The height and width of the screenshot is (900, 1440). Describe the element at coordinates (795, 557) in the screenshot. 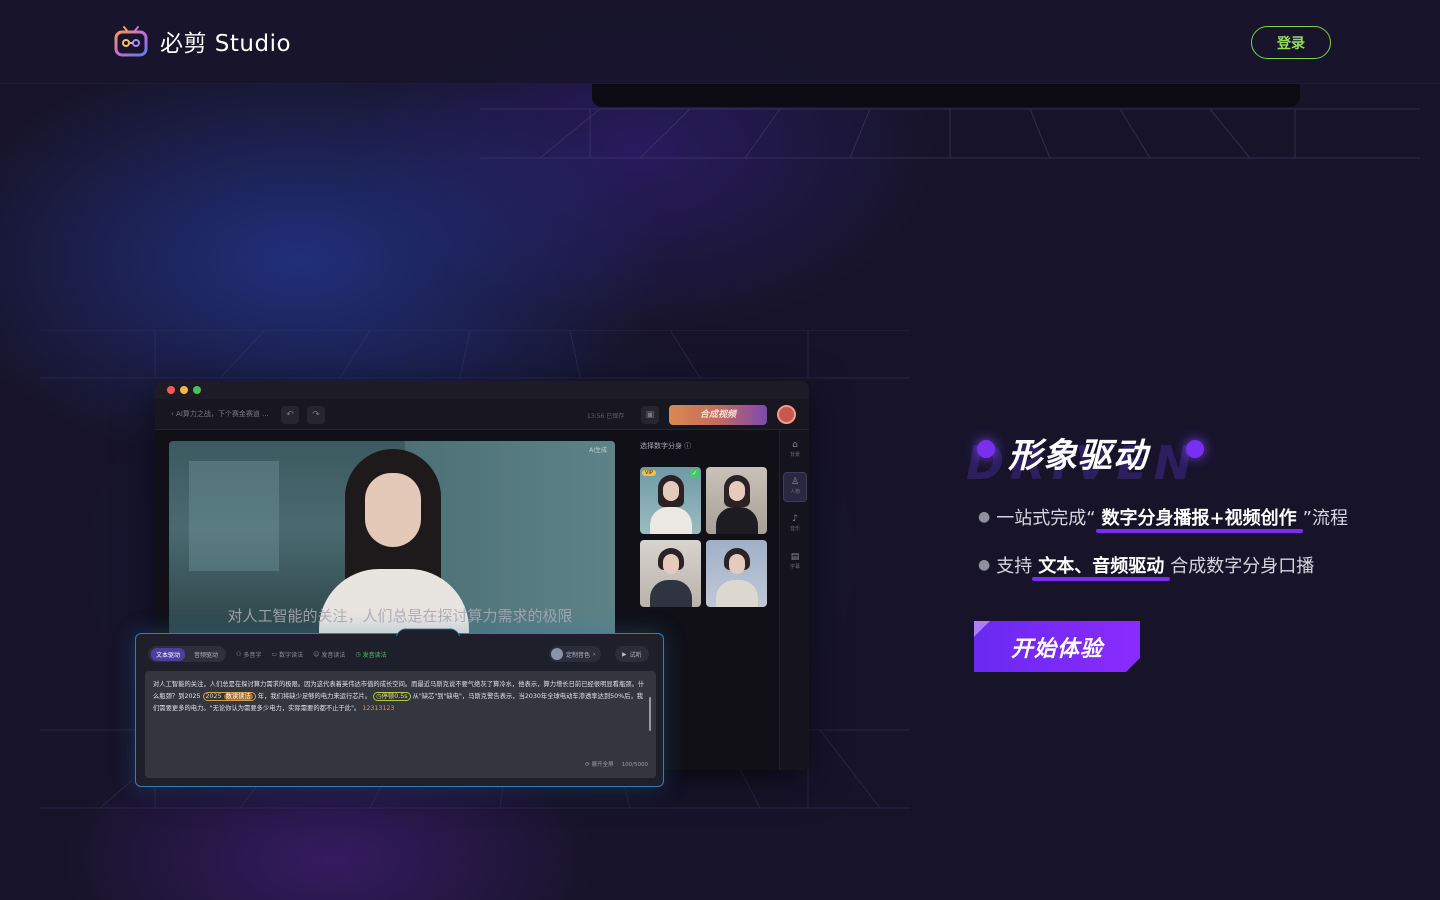

I see `subtitle-icon: ▤` at that location.